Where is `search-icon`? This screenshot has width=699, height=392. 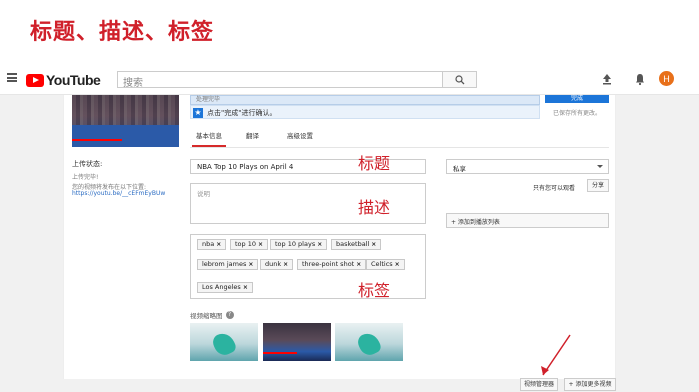
search-icon is located at coordinates (459, 79).